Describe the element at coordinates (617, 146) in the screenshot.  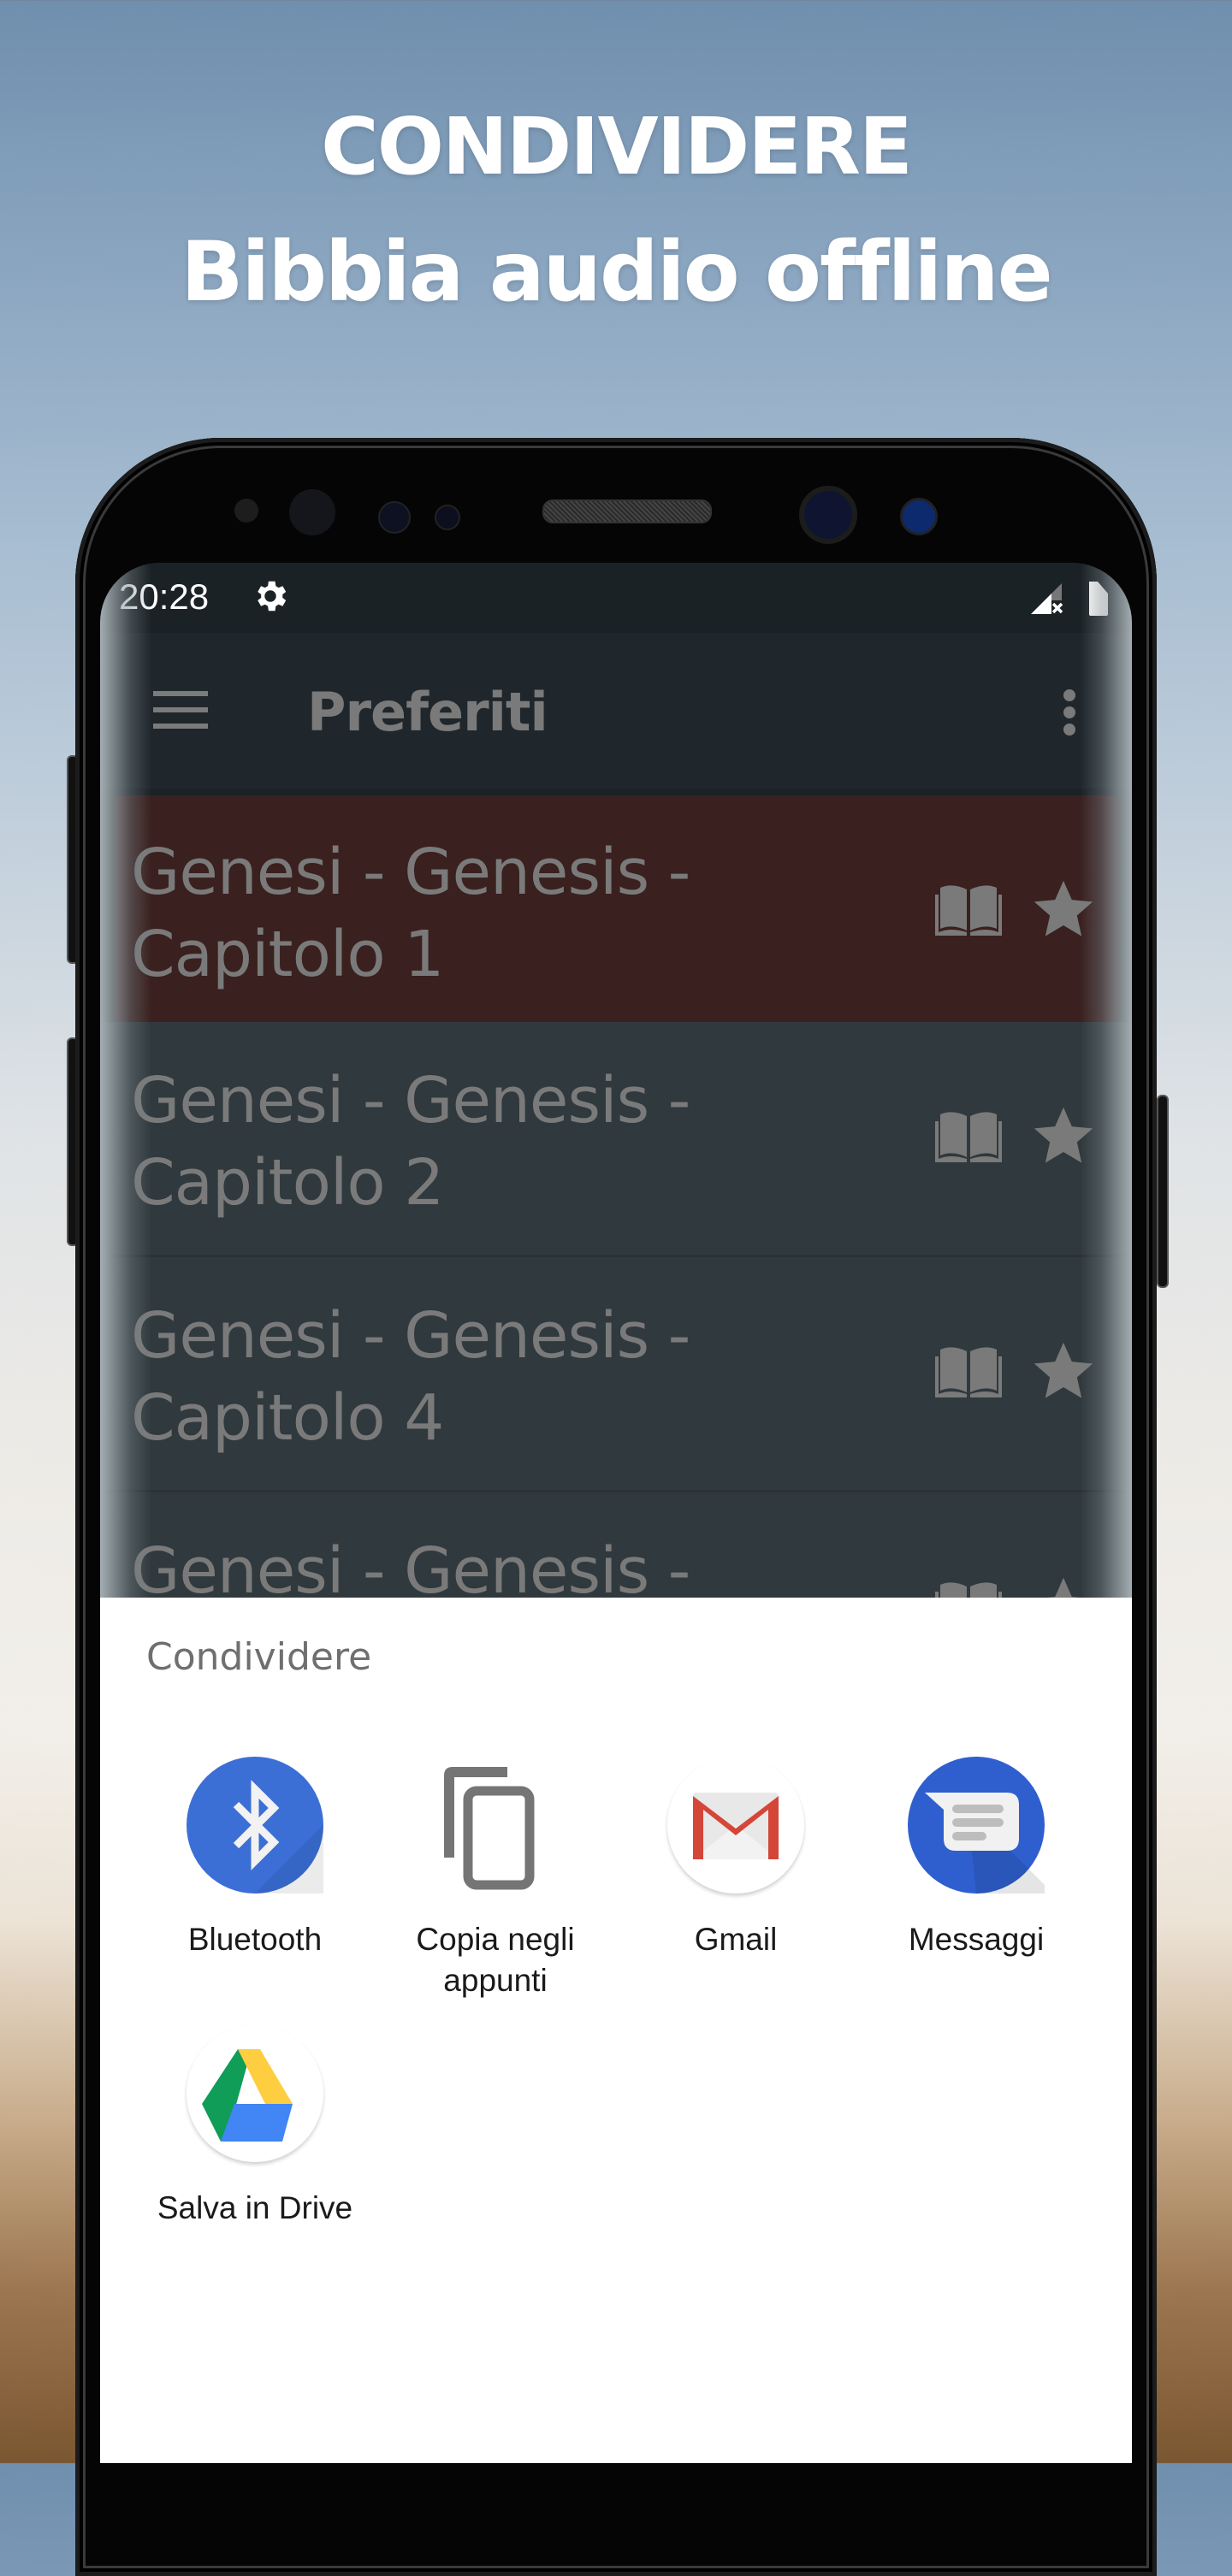
I see `promo-title: CONDIVIDERE` at that location.